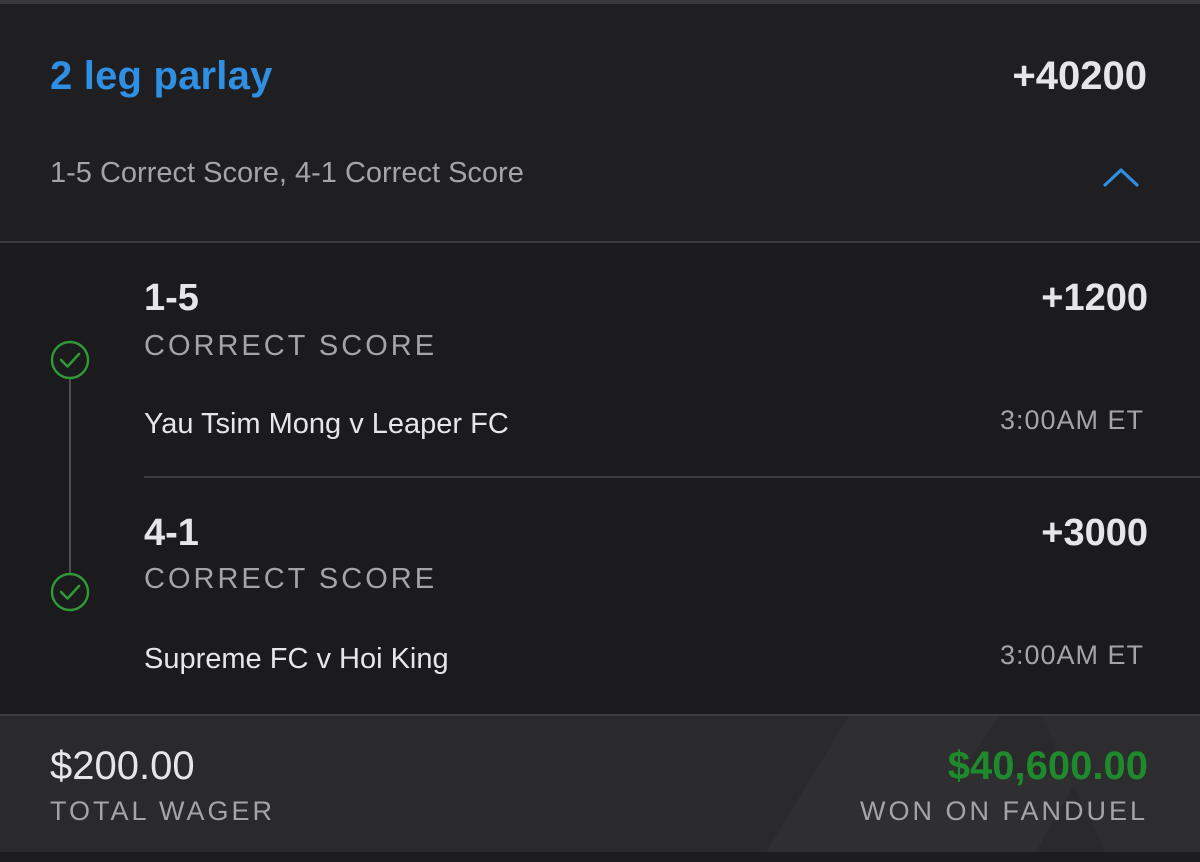  What do you see at coordinates (171, 298) in the screenshot?
I see `leg-1-score: 1-5` at bounding box center [171, 298].